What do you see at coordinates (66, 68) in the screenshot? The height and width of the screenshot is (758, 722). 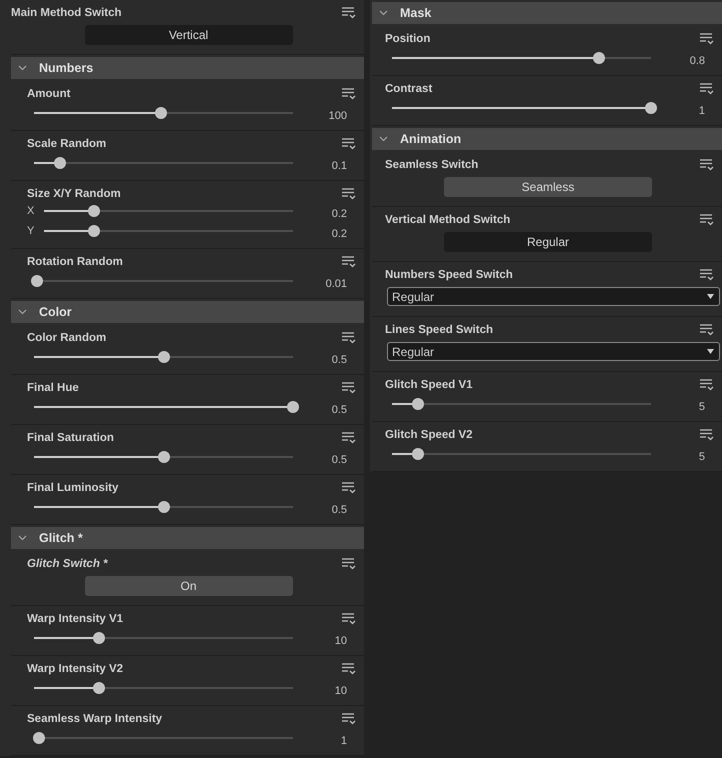 I see `section-title: Numbers` at bounding box center [66, 68].